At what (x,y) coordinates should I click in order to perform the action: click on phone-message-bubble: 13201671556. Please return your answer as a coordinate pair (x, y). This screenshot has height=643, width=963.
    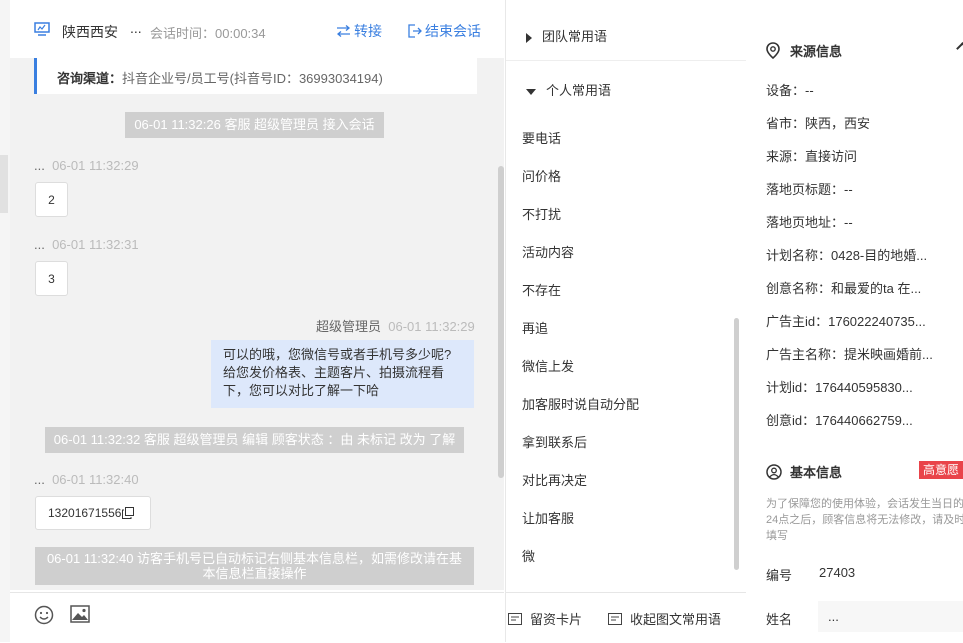
    Looking at the image, I should click on (93, 513).